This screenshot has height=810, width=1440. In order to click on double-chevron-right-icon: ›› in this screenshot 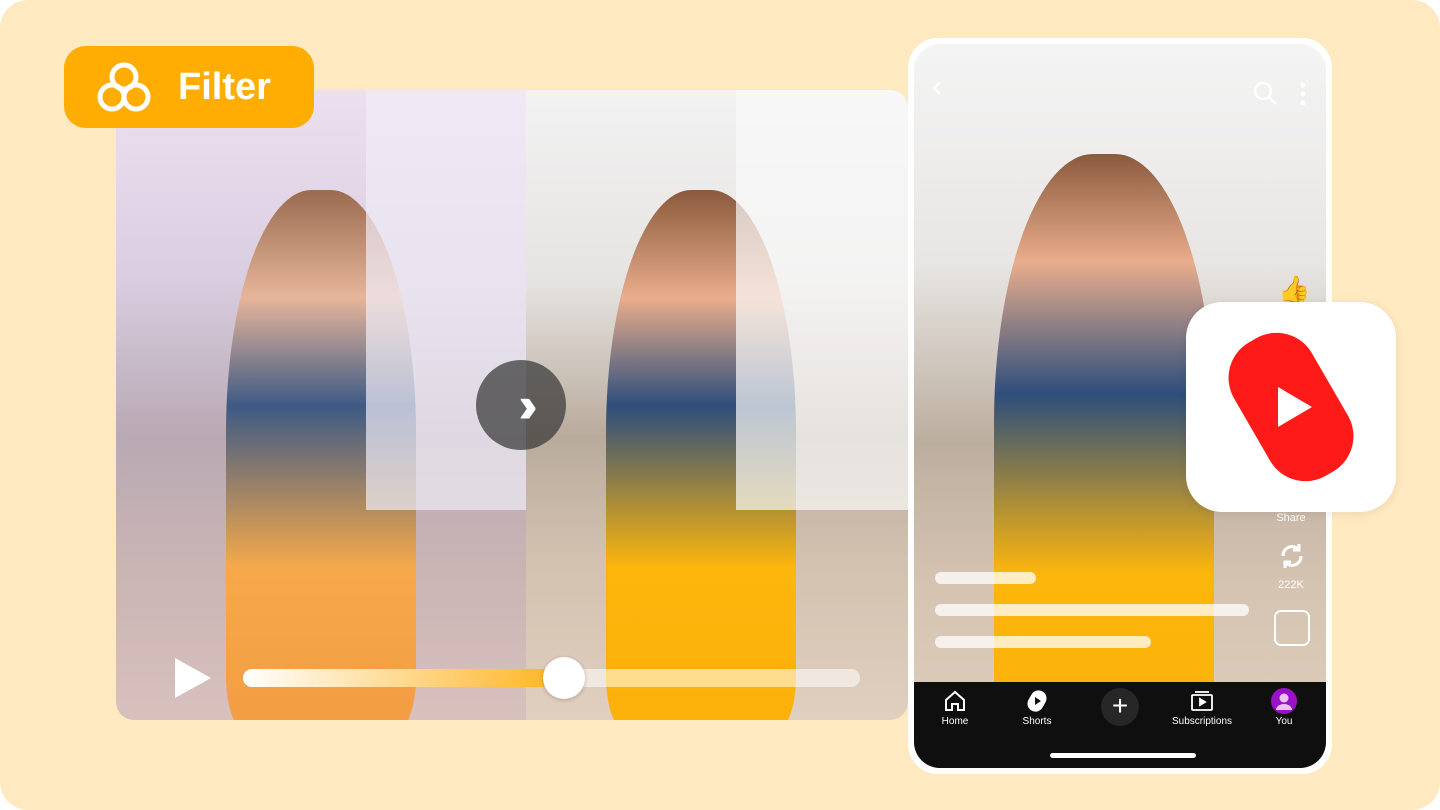, I will do `click(528, 405)`.